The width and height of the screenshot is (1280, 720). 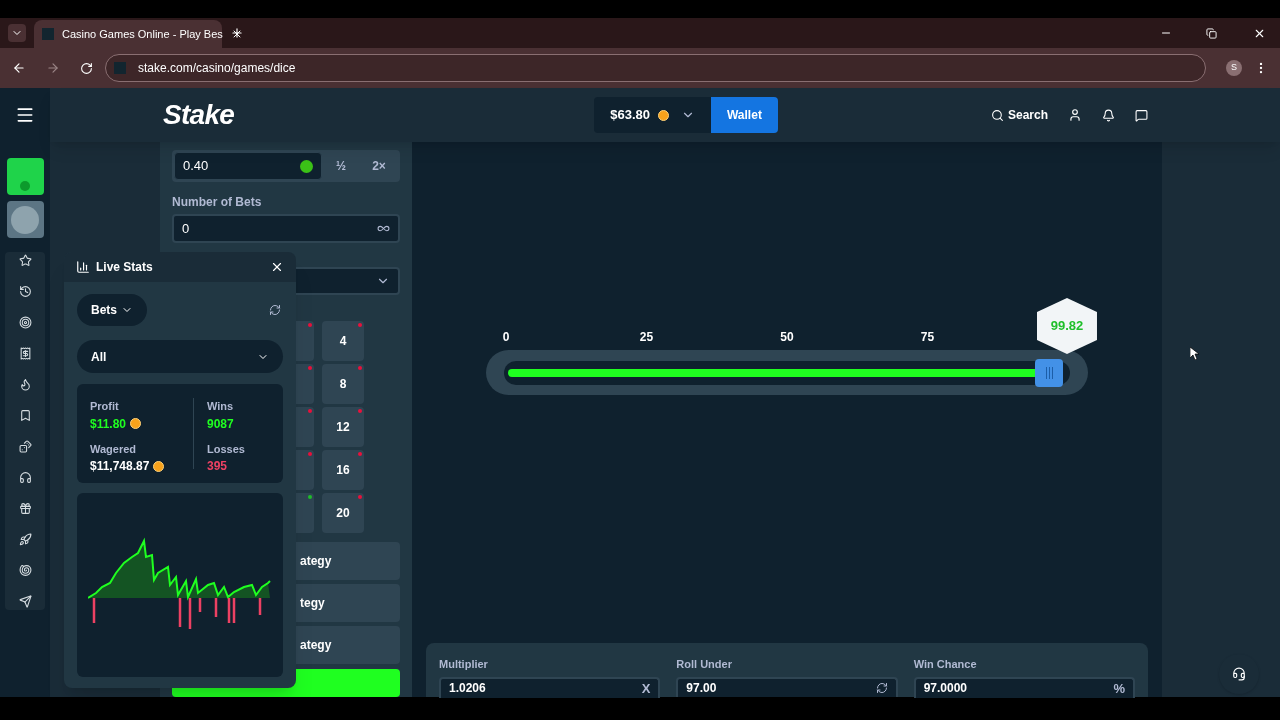 What do you see at coordinates (25, 539) in the screenshot?
I see `rocket-icon` at bounding box center [25, 539].